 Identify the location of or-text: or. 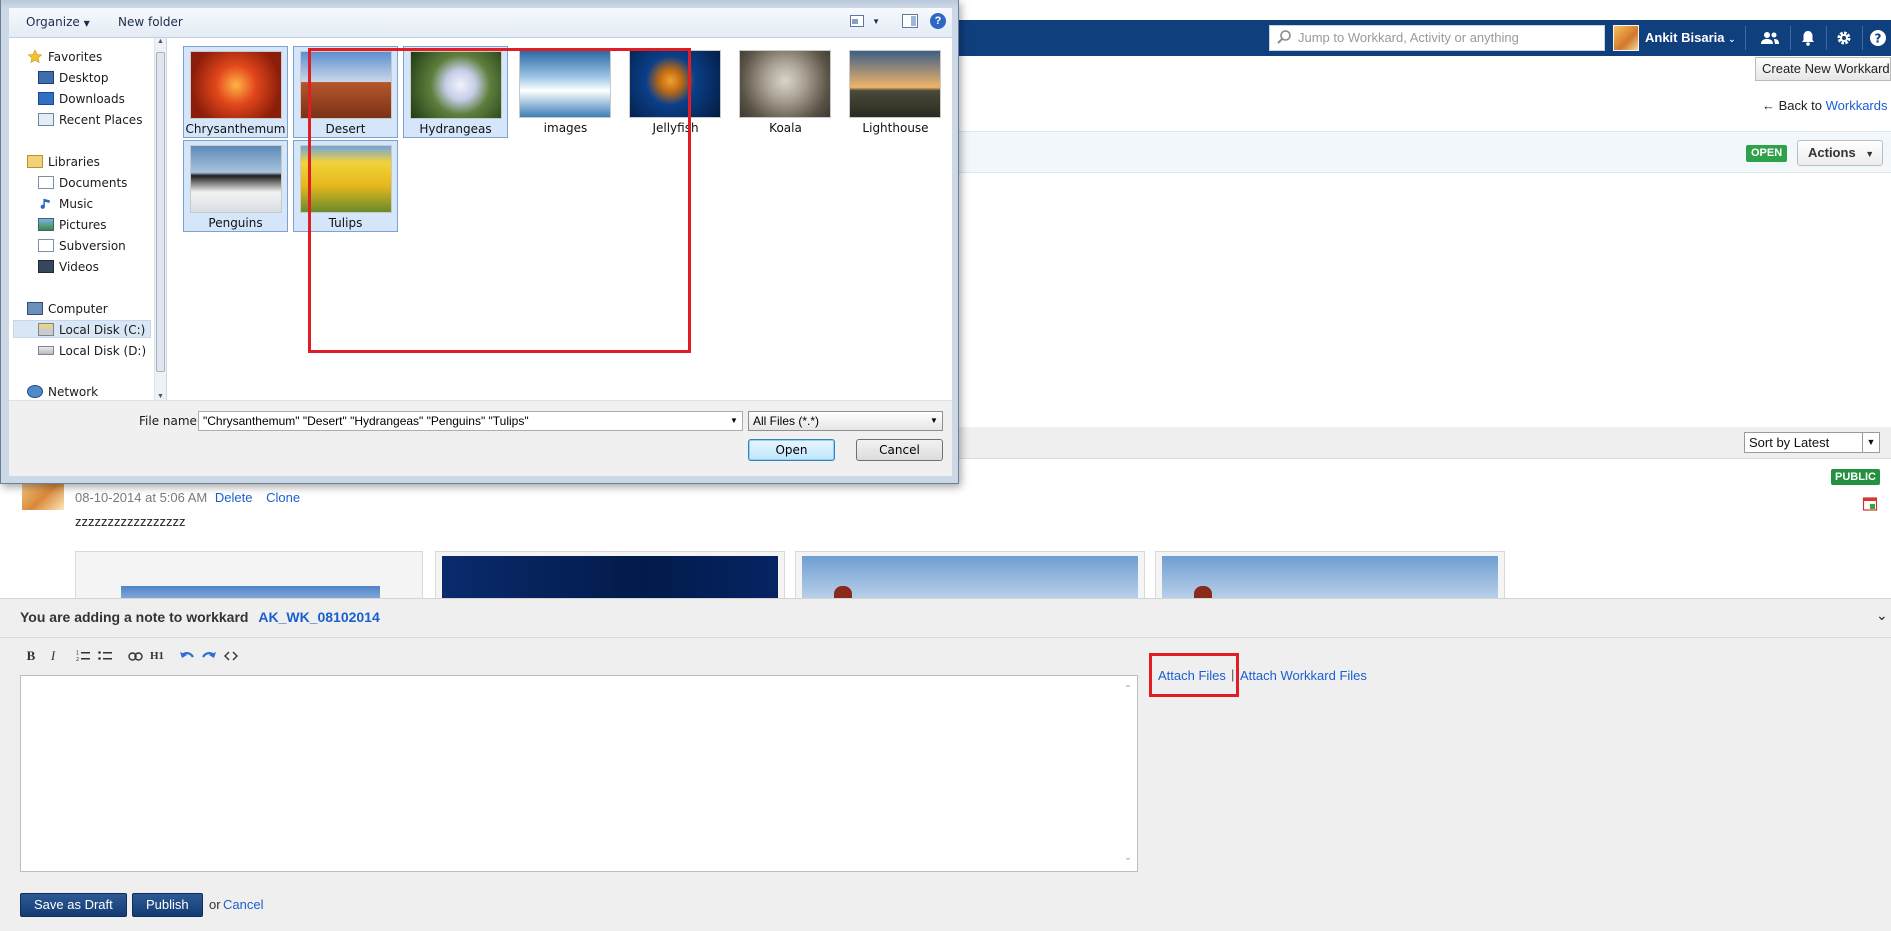
(215, 904).